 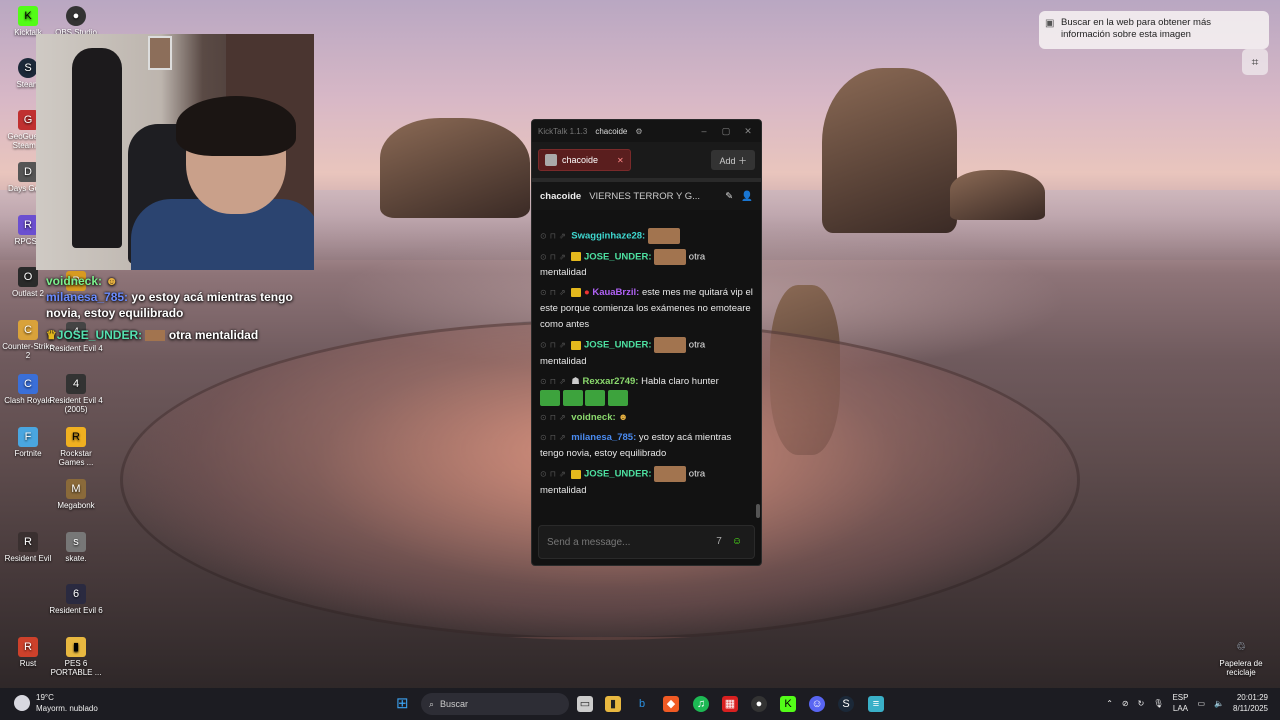 What do you see at coordinates (74, 281) in the screenshot?
I see `overlay-chat-user: voidneck:` at bounding box center [74, 281].